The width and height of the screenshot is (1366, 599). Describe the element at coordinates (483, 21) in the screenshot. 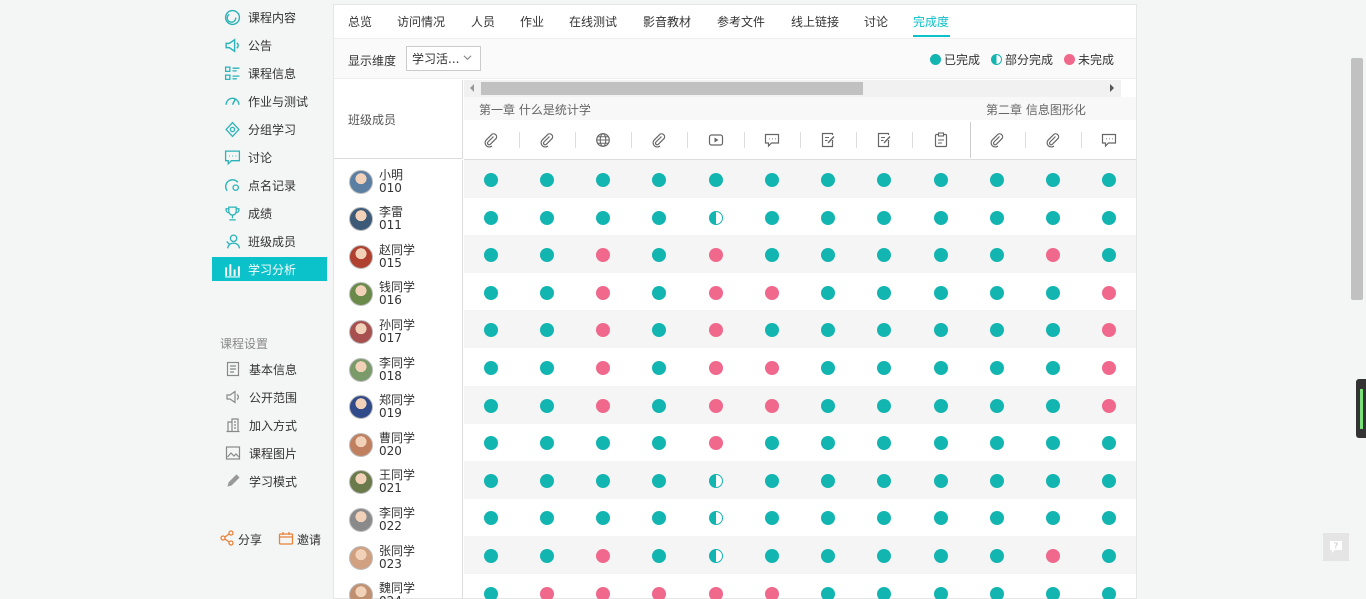

I see `tab-2: 人员` at that location.